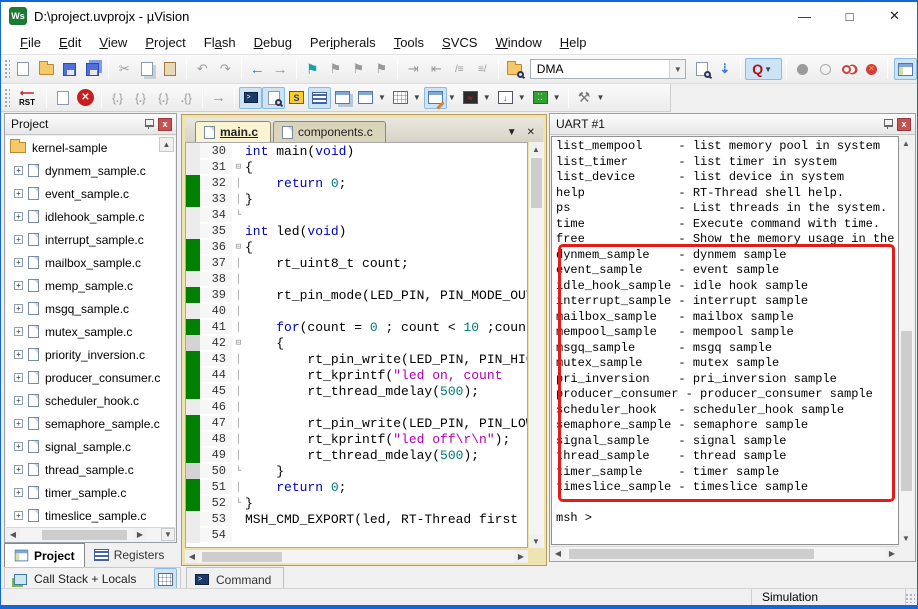 This screenshot has height=609, width=918. Describe the element at coordinates (894, 16) in the screenshot. I see `close-button: ✕` at that location.